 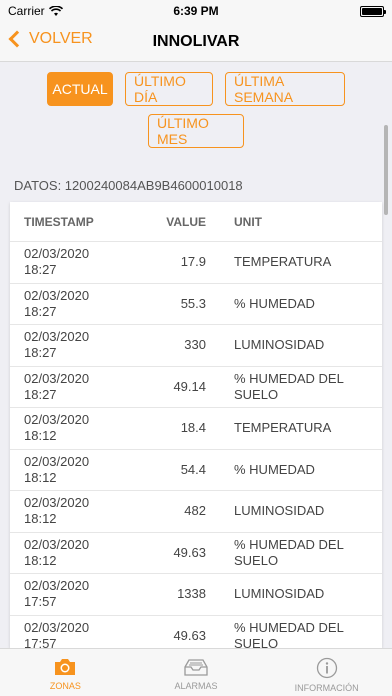 I want to click on nav-bar: VOLVER INNOLIVAR, so click(x=196, y=42).